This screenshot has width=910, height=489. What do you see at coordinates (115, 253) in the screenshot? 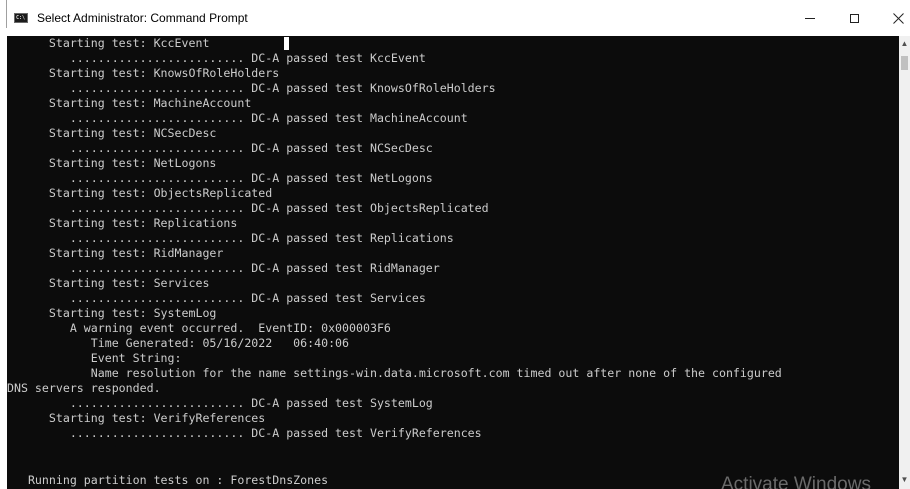
I see `console-line: Starting test: RidManager` at bounding box center [115, 253].